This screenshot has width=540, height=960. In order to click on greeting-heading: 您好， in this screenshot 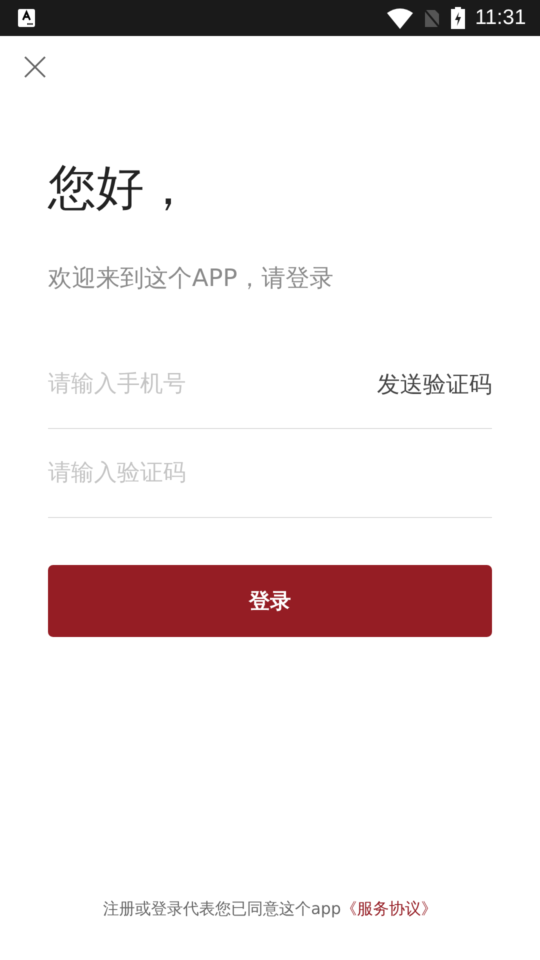, I will do `click(120, 188)`.